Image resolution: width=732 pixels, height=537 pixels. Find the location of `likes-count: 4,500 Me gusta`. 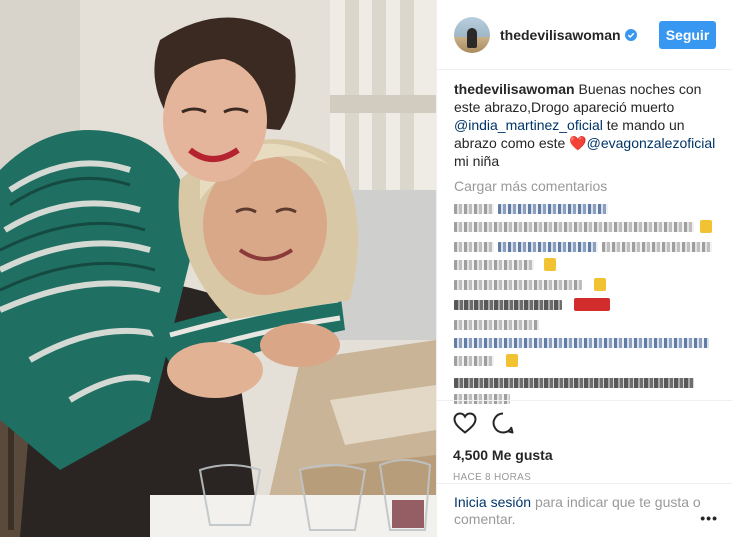

likes-count: 4,500 Me gusta is located at coordinates (584, 455).